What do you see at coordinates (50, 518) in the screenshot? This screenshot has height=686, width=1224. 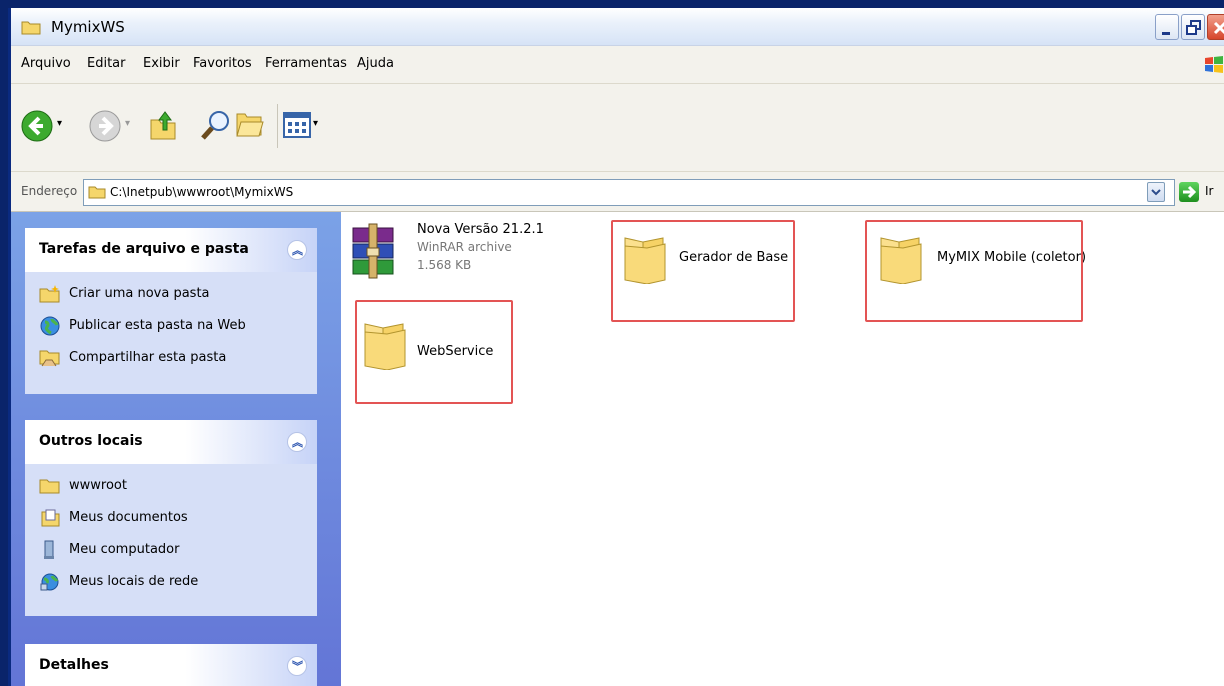 I see `documents-icon` at bounding box center [50, 518].